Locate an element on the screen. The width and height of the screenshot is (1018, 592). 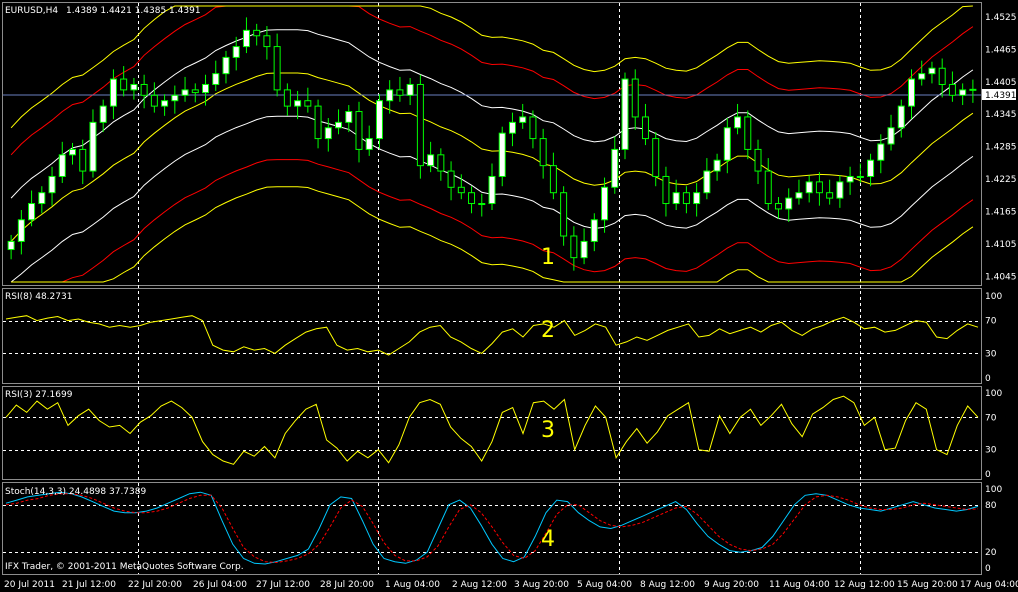
price-tick-label: 1.4465 is located at coordinates (1001, 50).